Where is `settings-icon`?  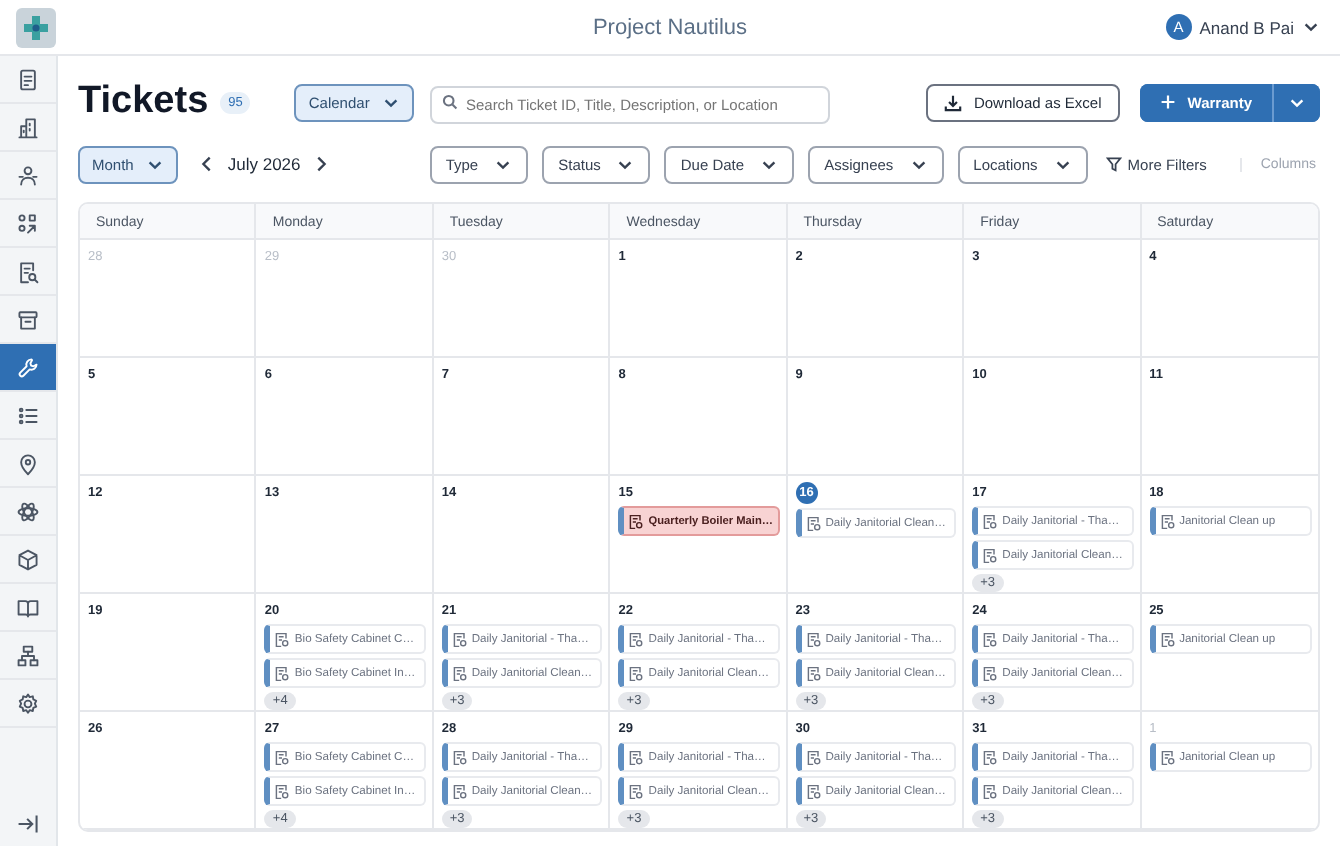 settings-icon is located at coordinates (28, 703).